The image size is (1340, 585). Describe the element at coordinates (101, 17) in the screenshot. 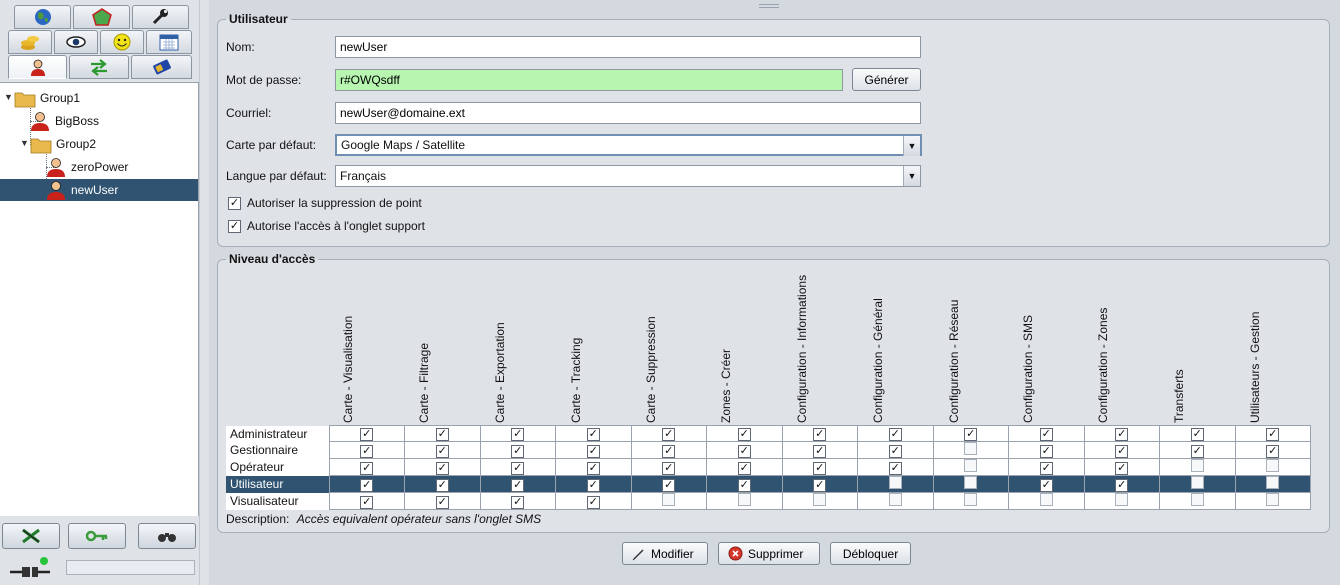

I see `zones-tab` at that location.